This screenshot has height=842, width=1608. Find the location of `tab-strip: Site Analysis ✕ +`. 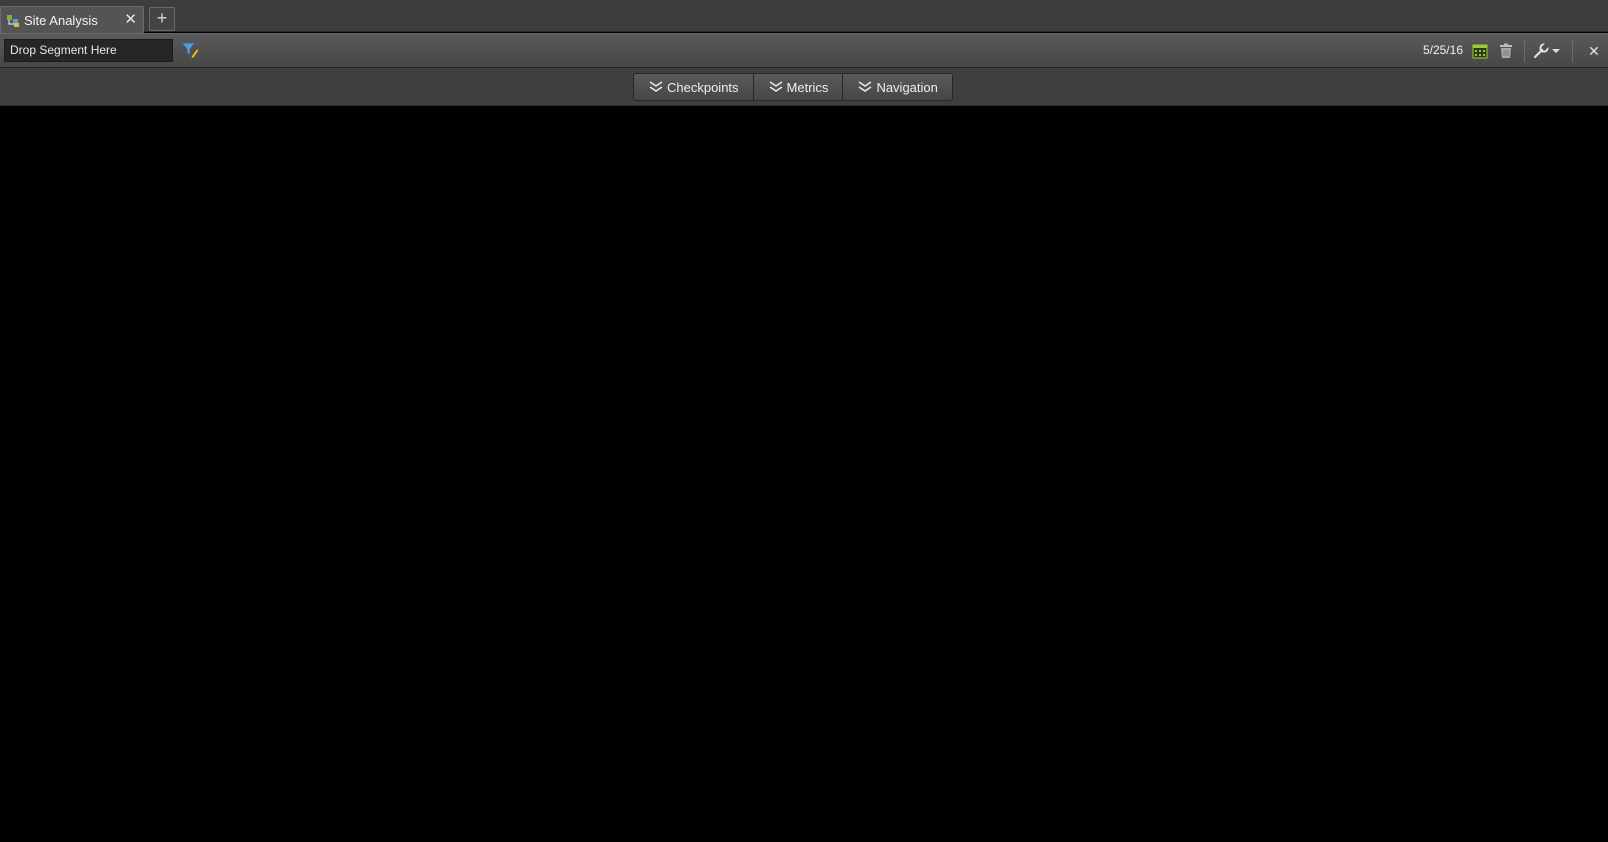

tab-strip: Site Analysis ✕ + is located at coordinates (804, 16).